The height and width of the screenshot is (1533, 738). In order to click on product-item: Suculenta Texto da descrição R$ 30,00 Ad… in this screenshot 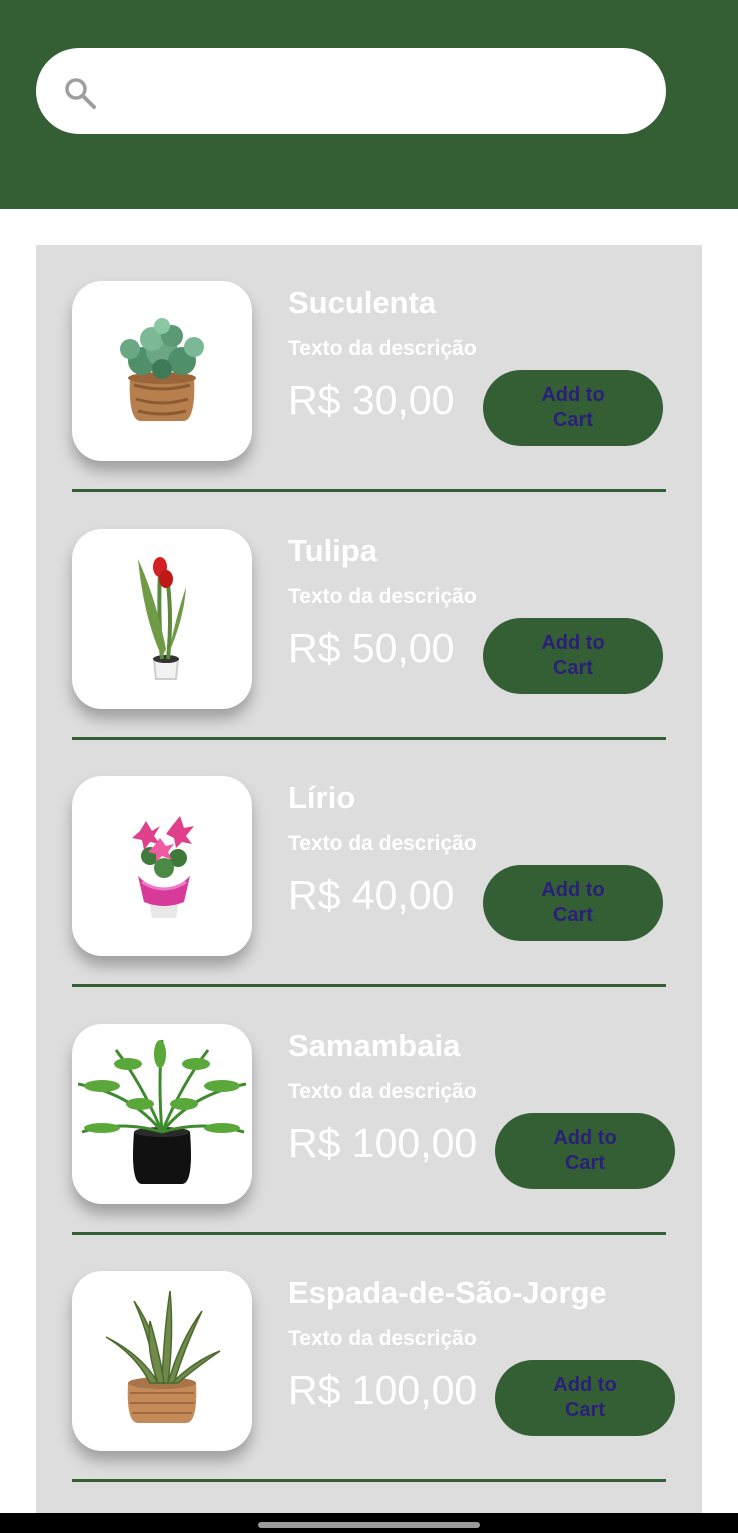, I will do `click(369, 368)`.